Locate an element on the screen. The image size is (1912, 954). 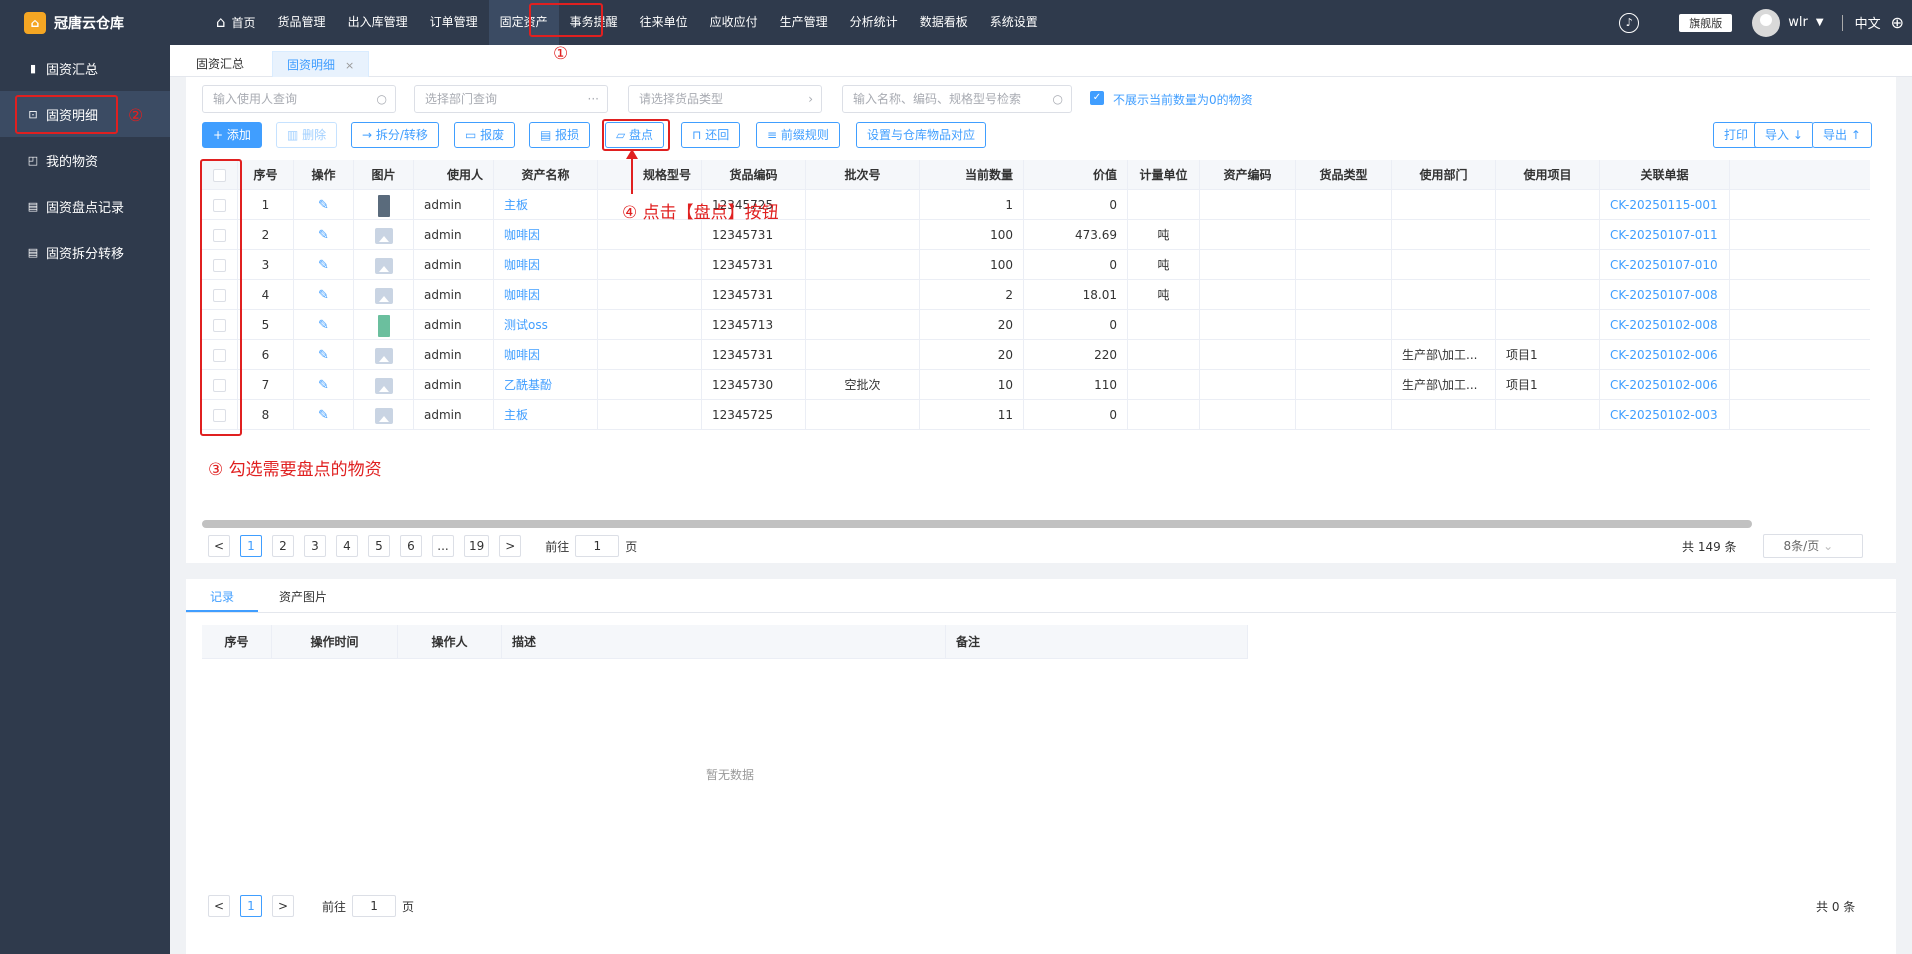
col-ref: CK-20250107-010 is located at coordinates (1665, 265).